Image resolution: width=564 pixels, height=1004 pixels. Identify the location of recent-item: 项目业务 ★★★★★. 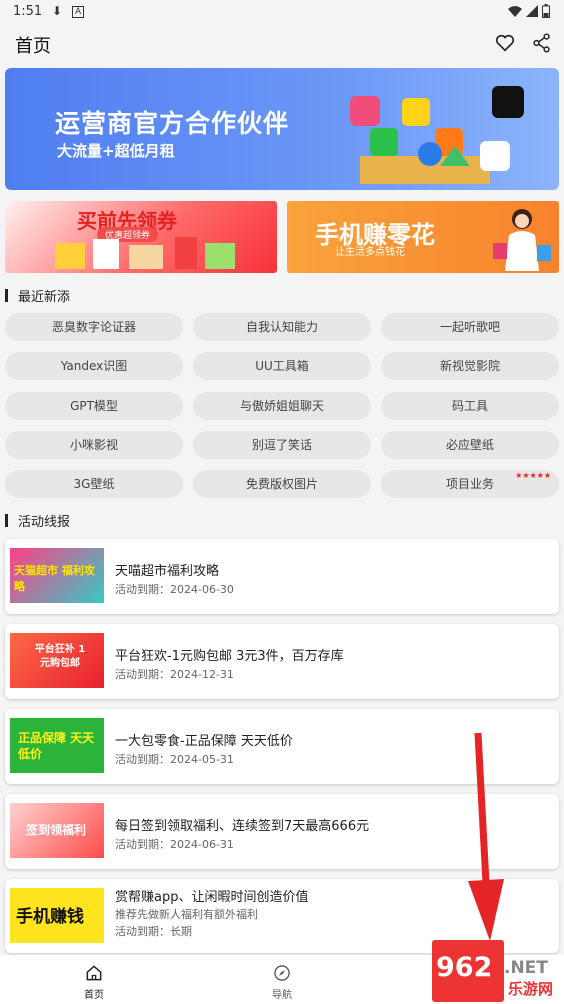
(470, 484).